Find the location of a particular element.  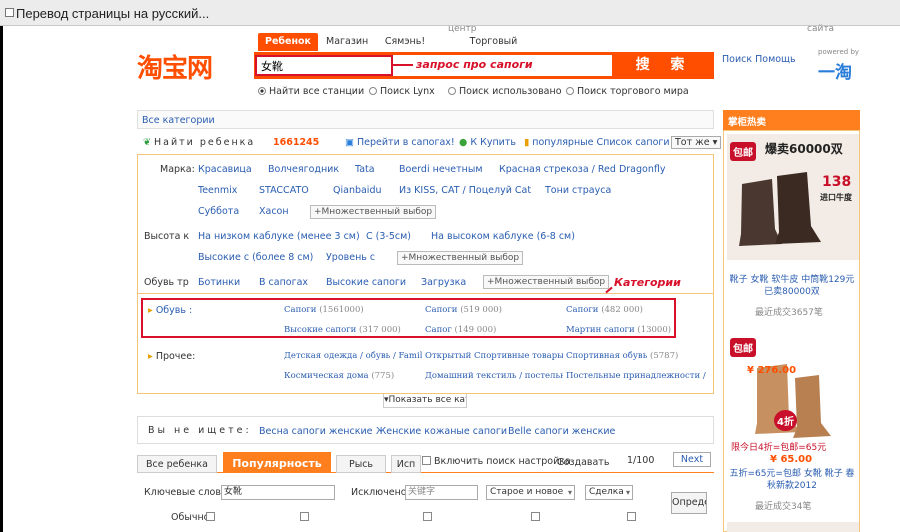

category-item: Детская одежда / обувь / Family P is located at coordinates (353, 356).